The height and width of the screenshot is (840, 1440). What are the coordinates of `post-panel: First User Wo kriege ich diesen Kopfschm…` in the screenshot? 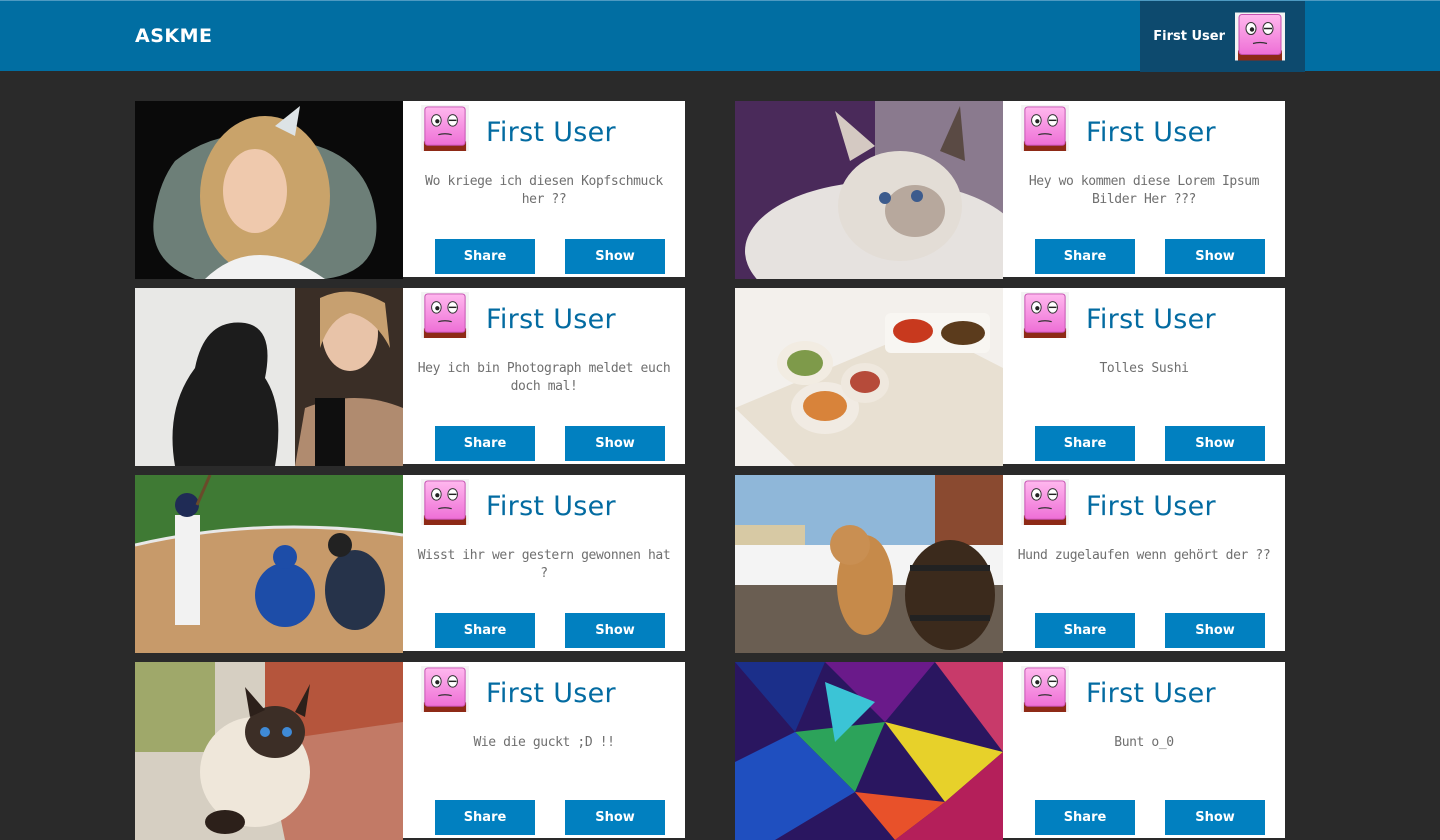 It's located at (544, 189).